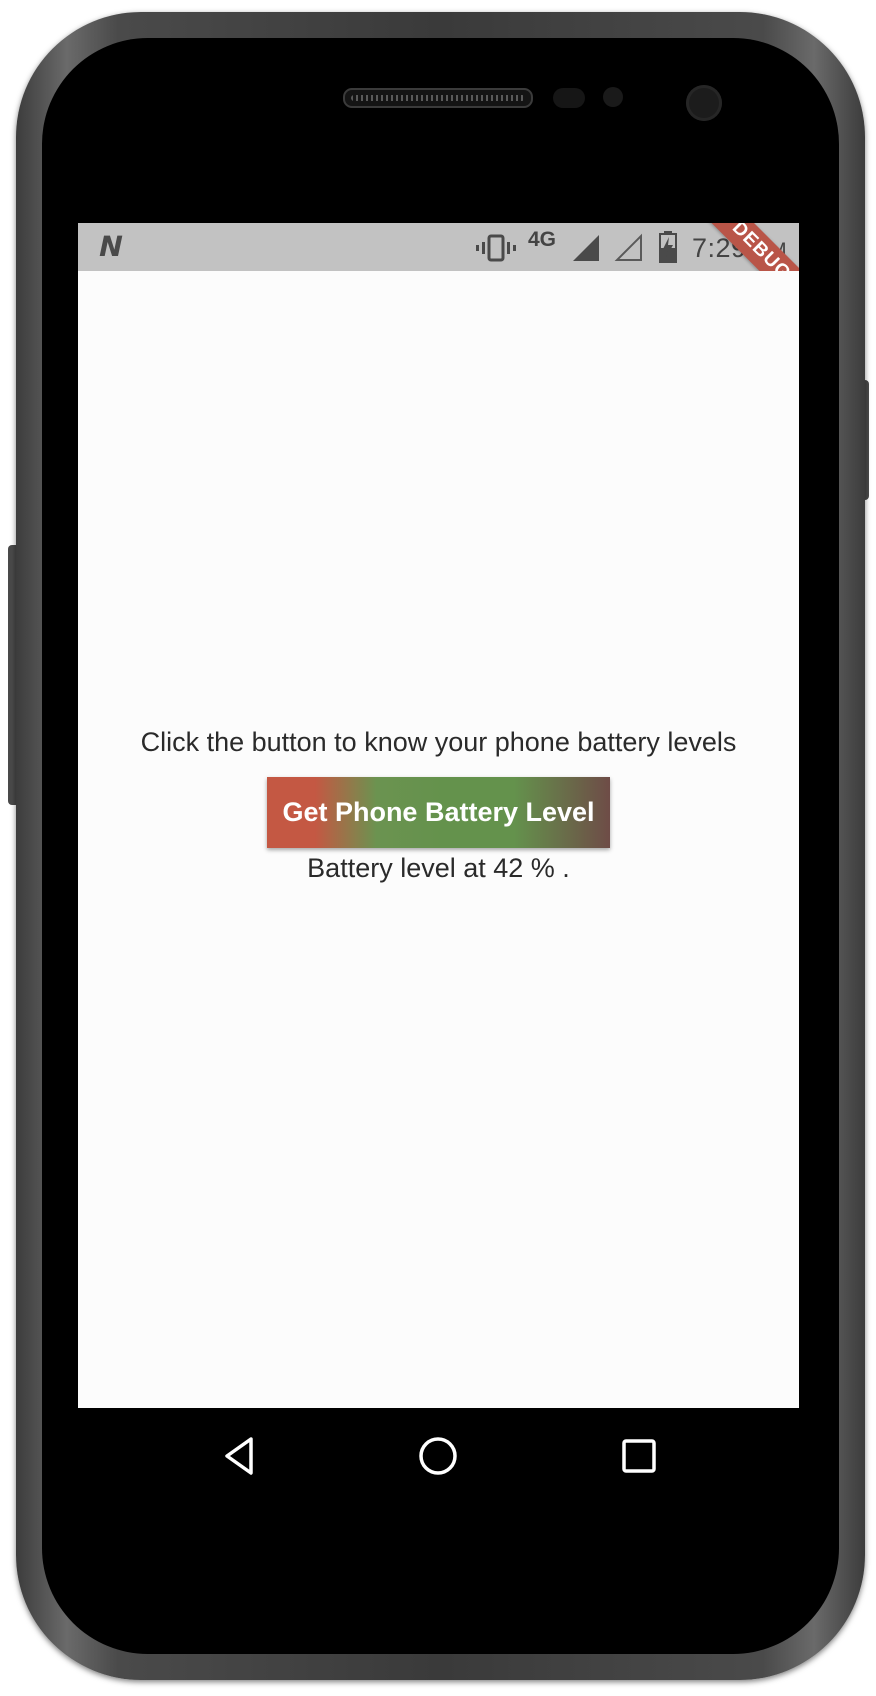 The width and height of the screenshot is (876, 1696). I want to click on battery-result-text: Battery level at 42 % ., so click(438, 868).